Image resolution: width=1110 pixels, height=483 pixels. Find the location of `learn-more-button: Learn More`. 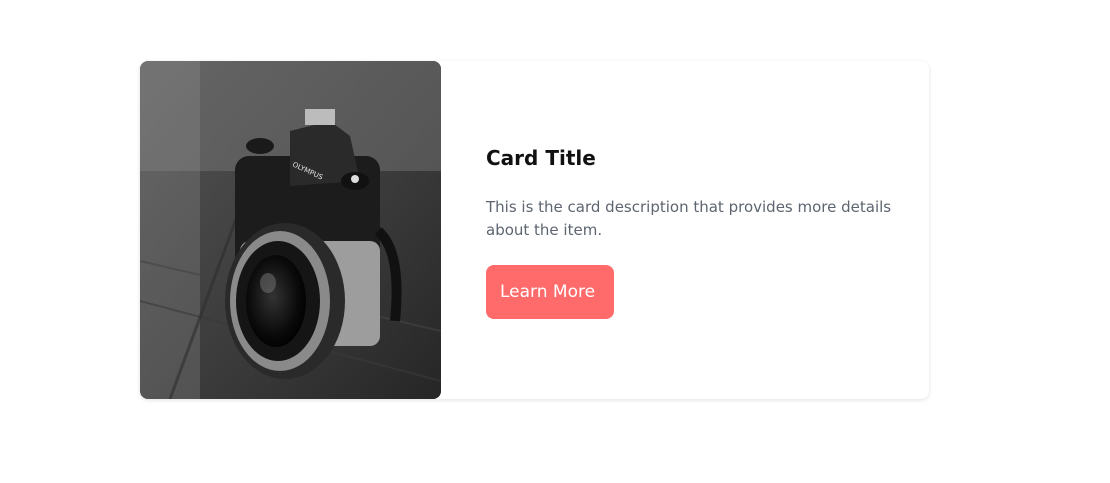

learn-more-button: Learn More is located at coordinates (550, 292).